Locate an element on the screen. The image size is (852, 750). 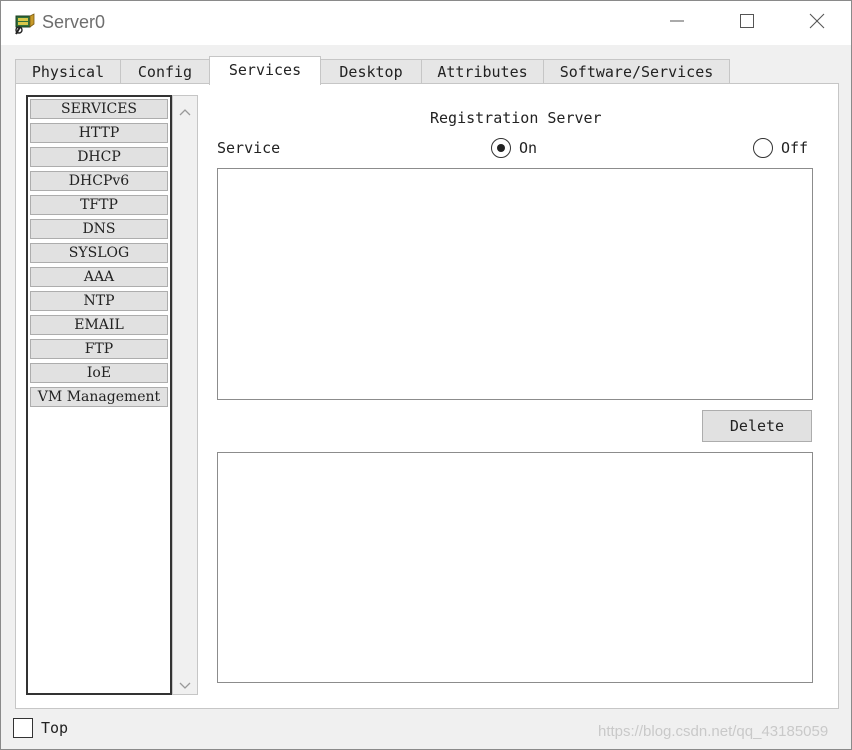
maximize-button is located at coordinates (747, 23).